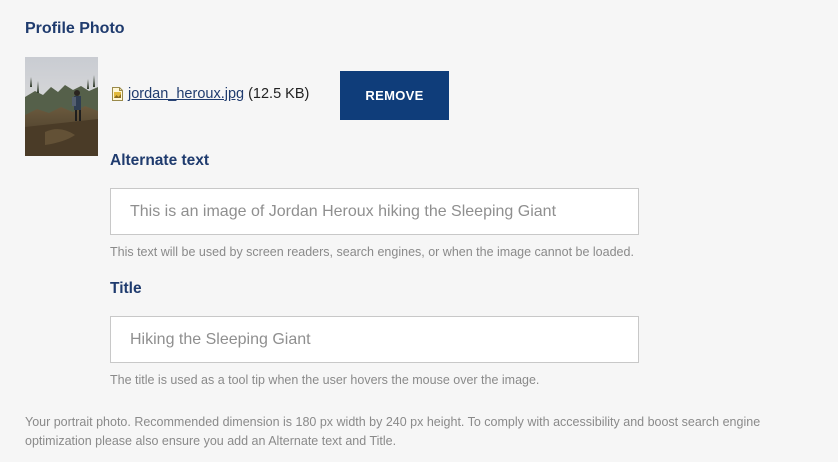 The height and width of the screenshot is (462, 838). Describe the element at coordinates (279, 94) in the screenshot. I see `file-size: (12.5 KB)` at that location.